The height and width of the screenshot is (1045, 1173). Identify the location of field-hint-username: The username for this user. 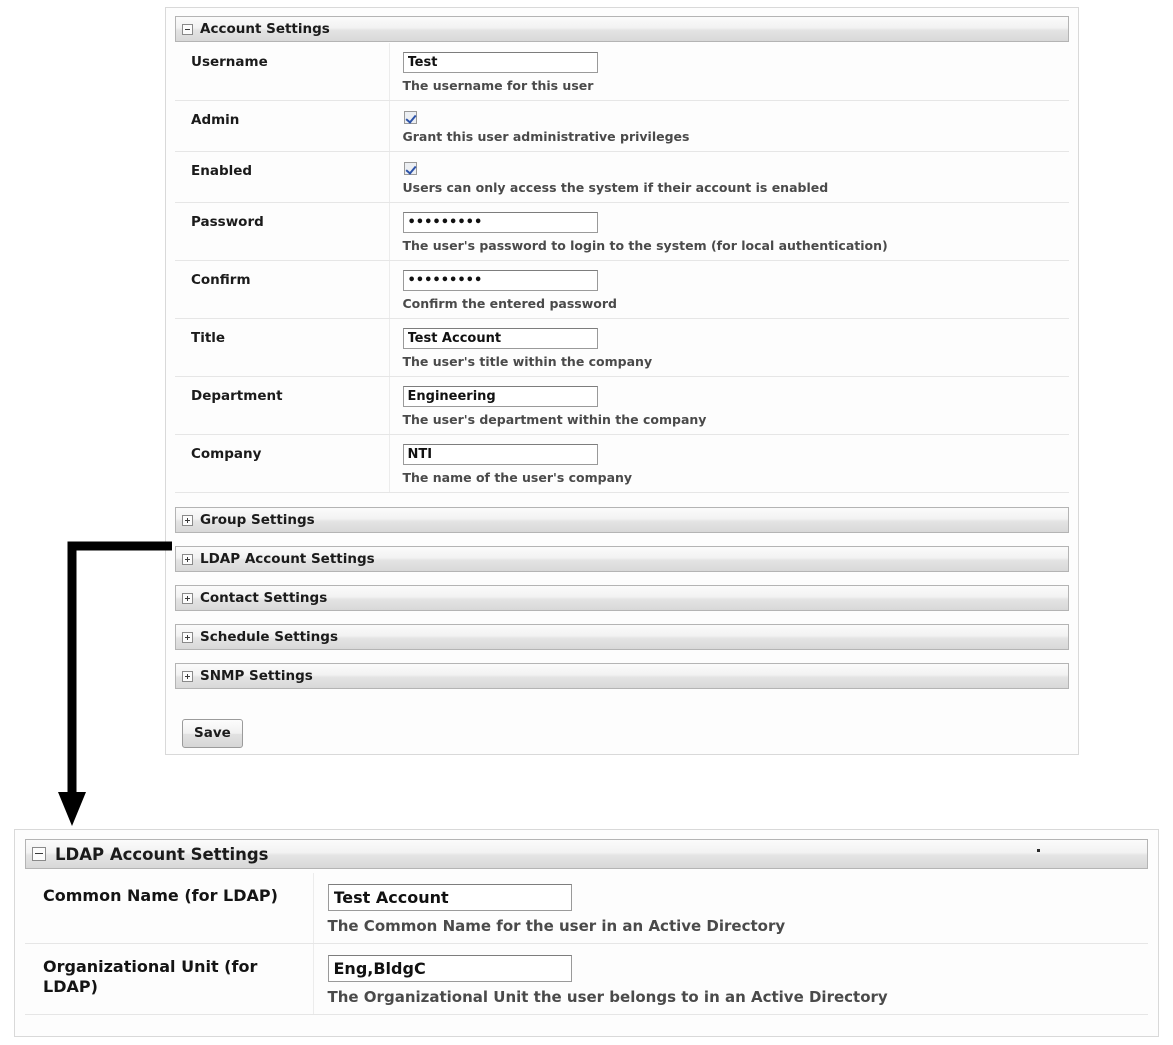
(498, 85).